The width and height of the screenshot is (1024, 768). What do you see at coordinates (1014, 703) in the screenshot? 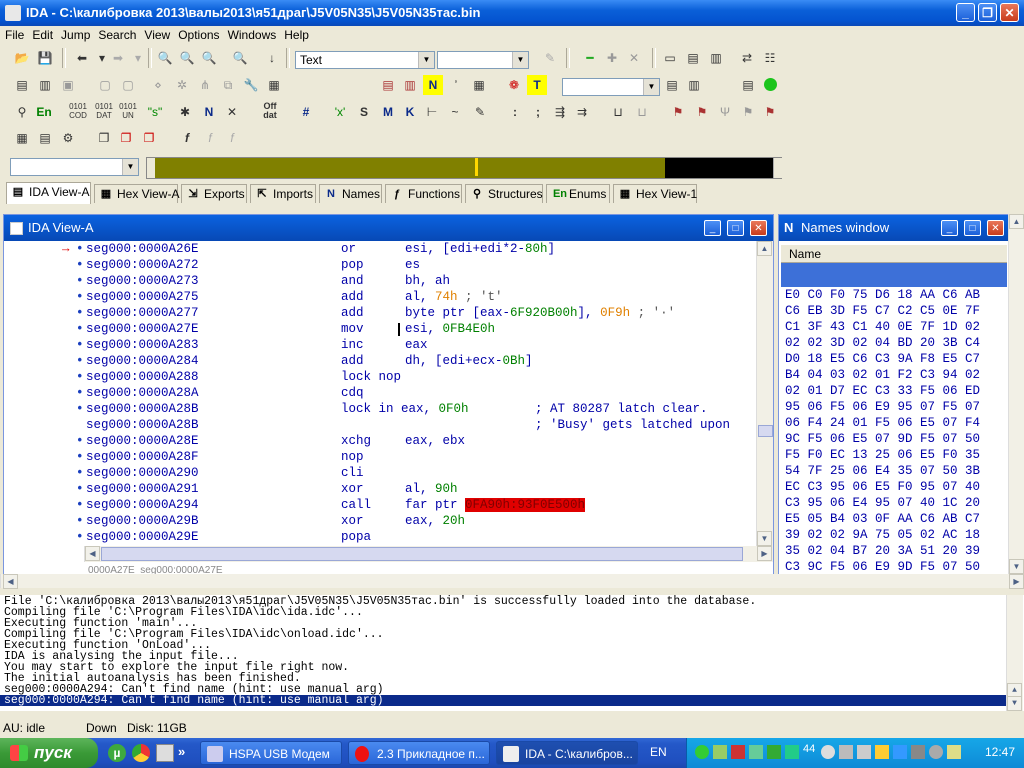
I see `scroll-down-icon: ▼` at bounding box center [1014, 703].